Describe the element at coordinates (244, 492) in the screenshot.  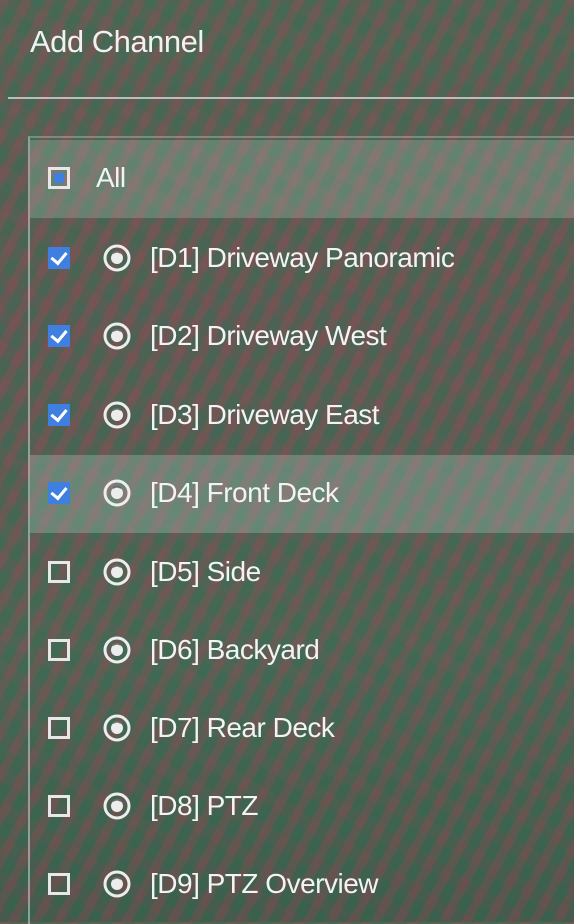
I see `channel-label: [D4] Front Deck` at that location.